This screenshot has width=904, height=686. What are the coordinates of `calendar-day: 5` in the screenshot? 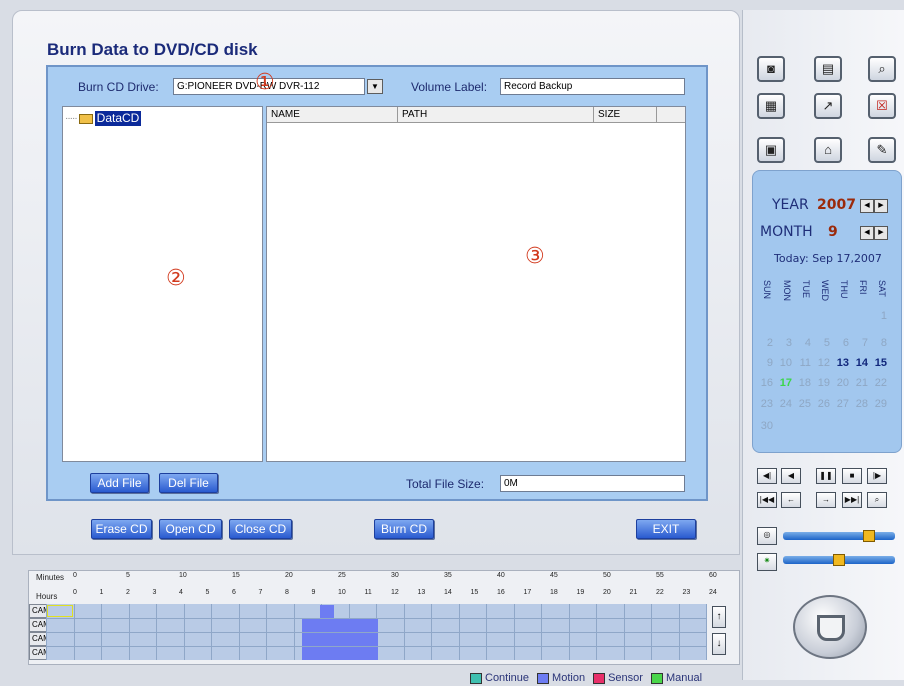 It's located at (822, 343).